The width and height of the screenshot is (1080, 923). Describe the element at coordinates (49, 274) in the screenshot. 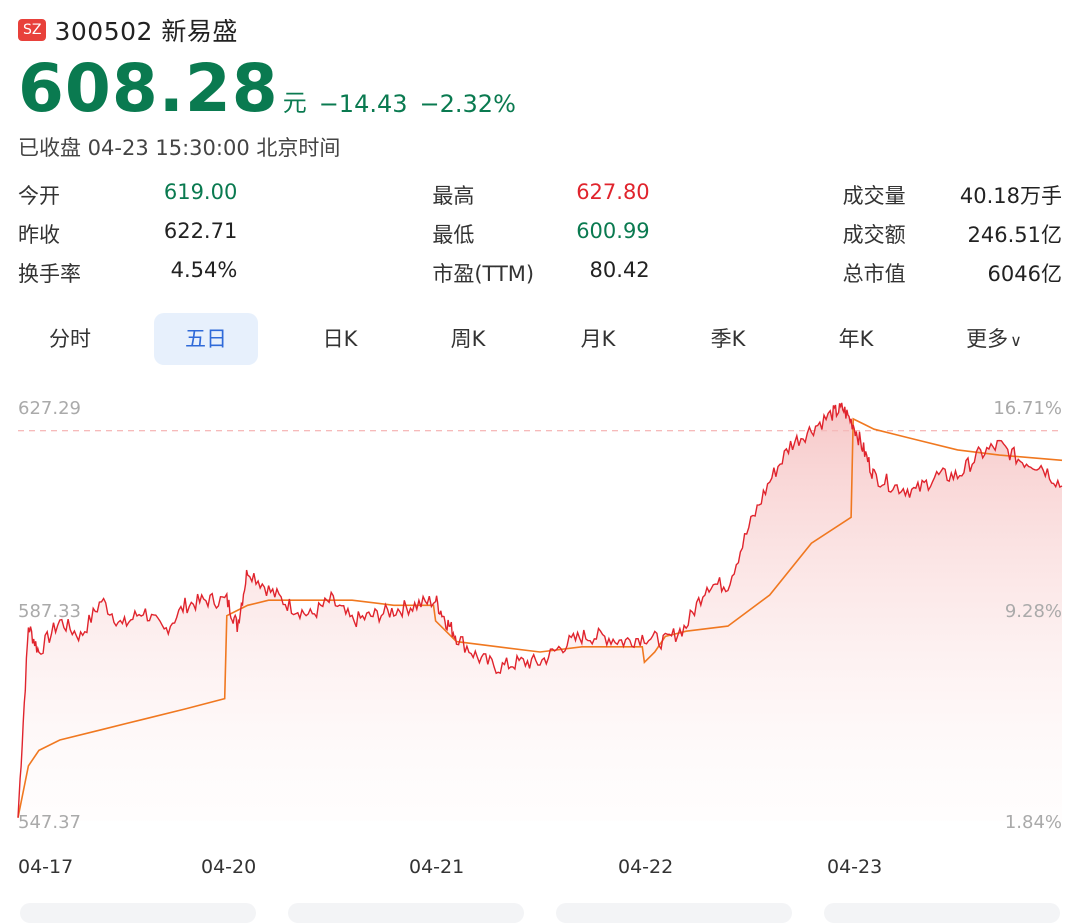

I see `stat-label: 换手率` at that location.